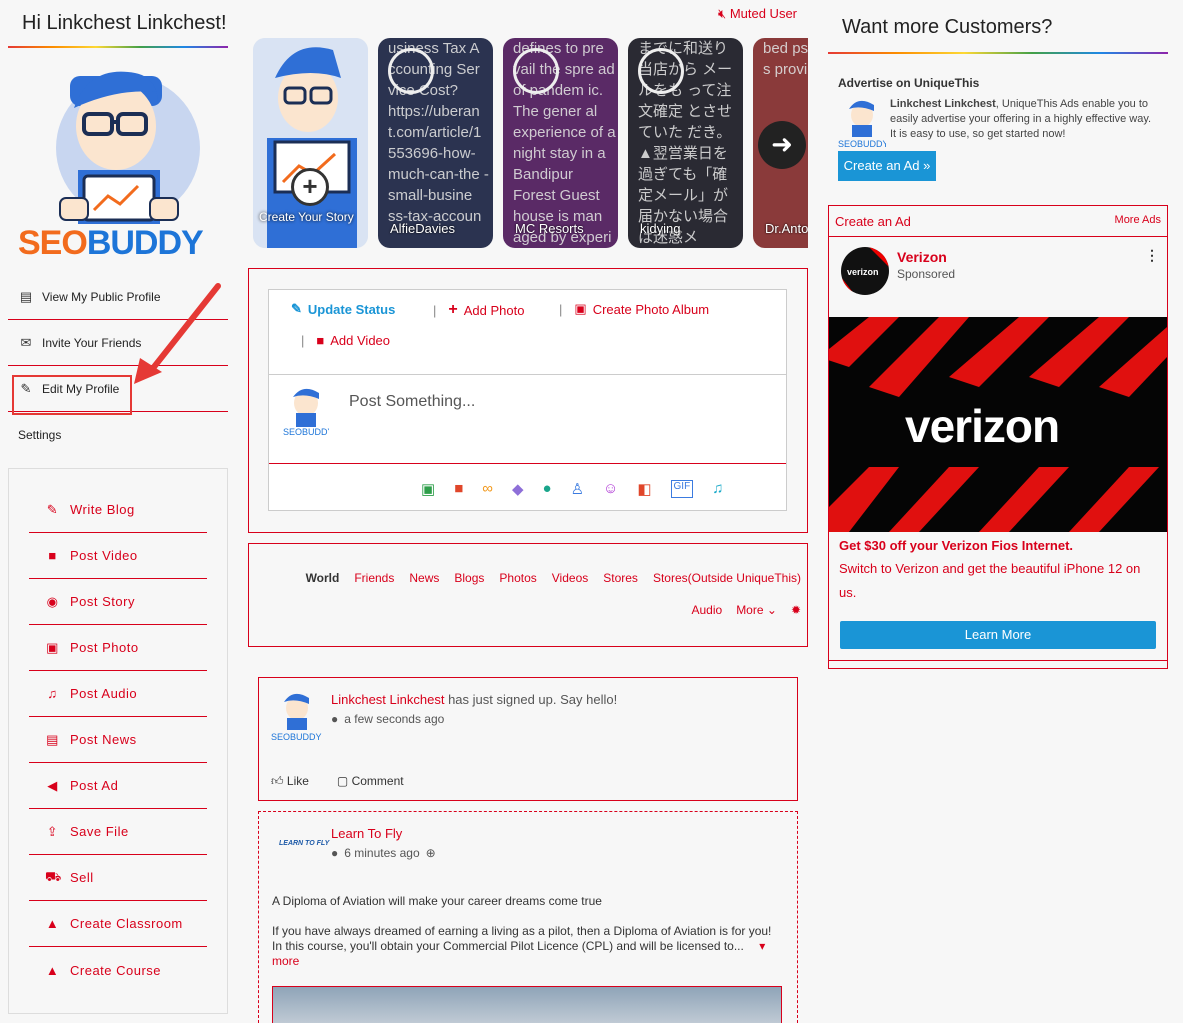 This screenshot has height=1023, width=1183. Describe the element at coordinates (518, 489) in the screenshot. I see `tag-icon: ◆` at that location.